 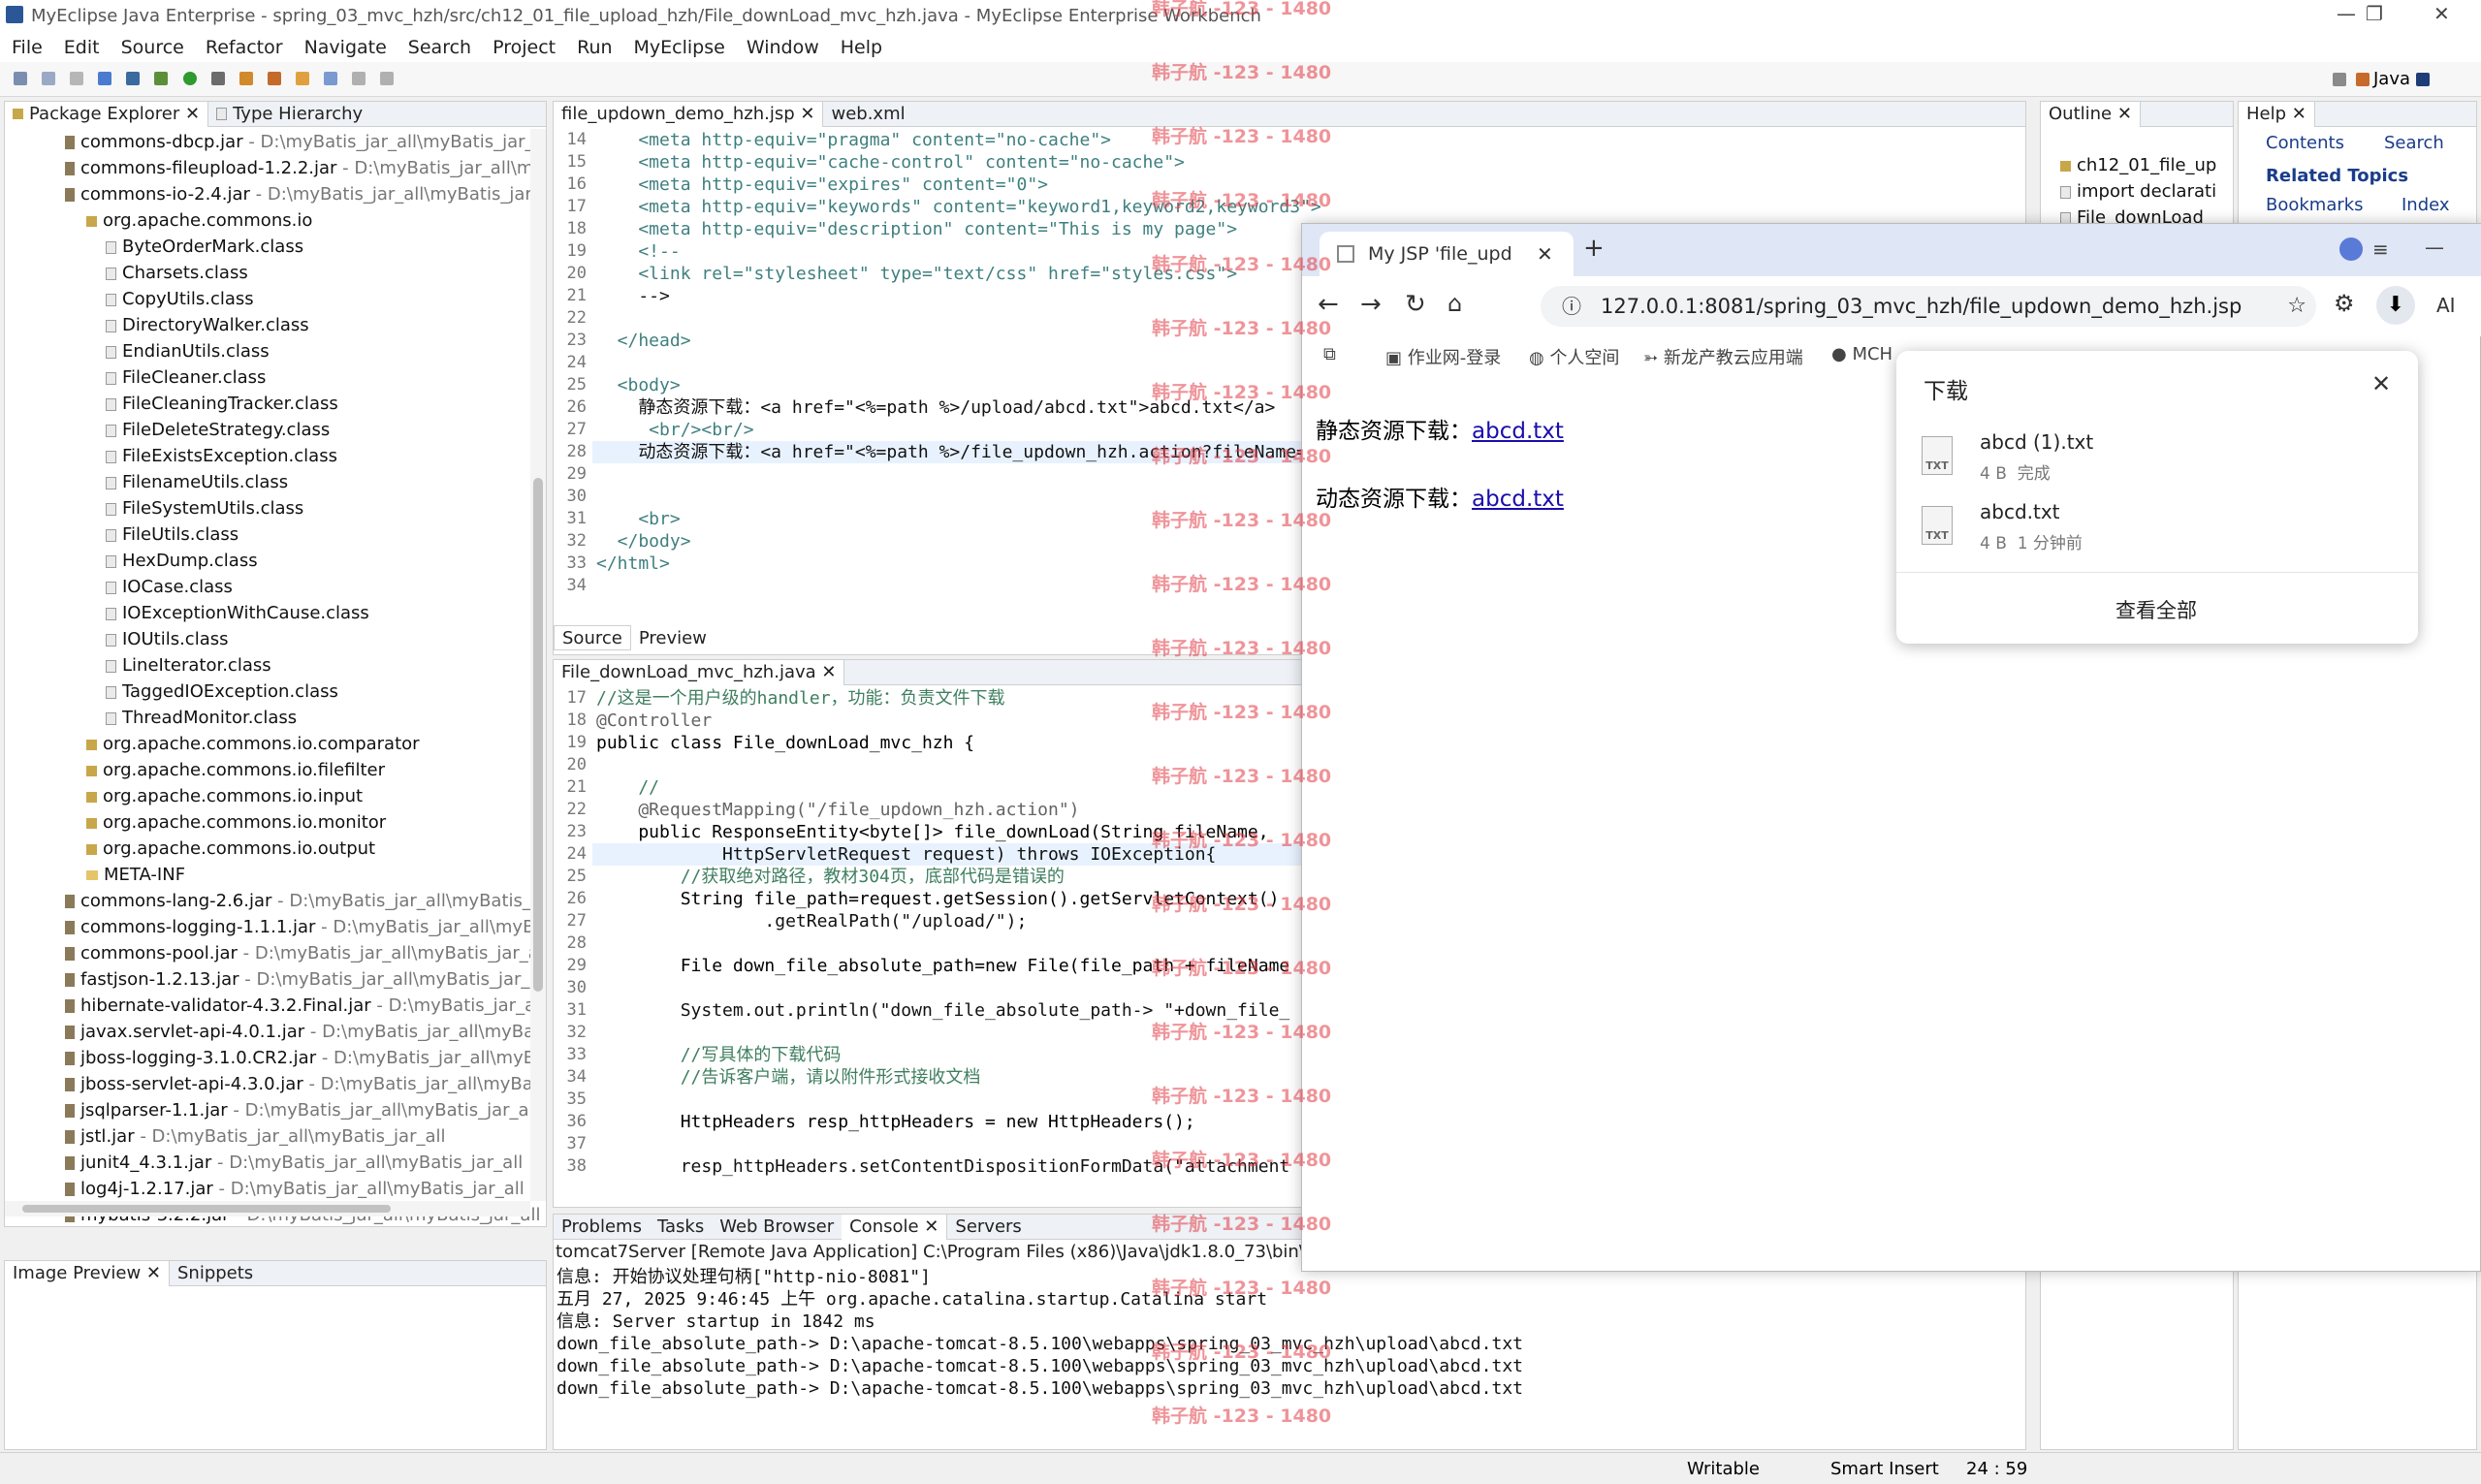 What do you see at coordinates (27, 47) in the screenshot?
I see `menu-file: File` at bounding box center [27, 47].